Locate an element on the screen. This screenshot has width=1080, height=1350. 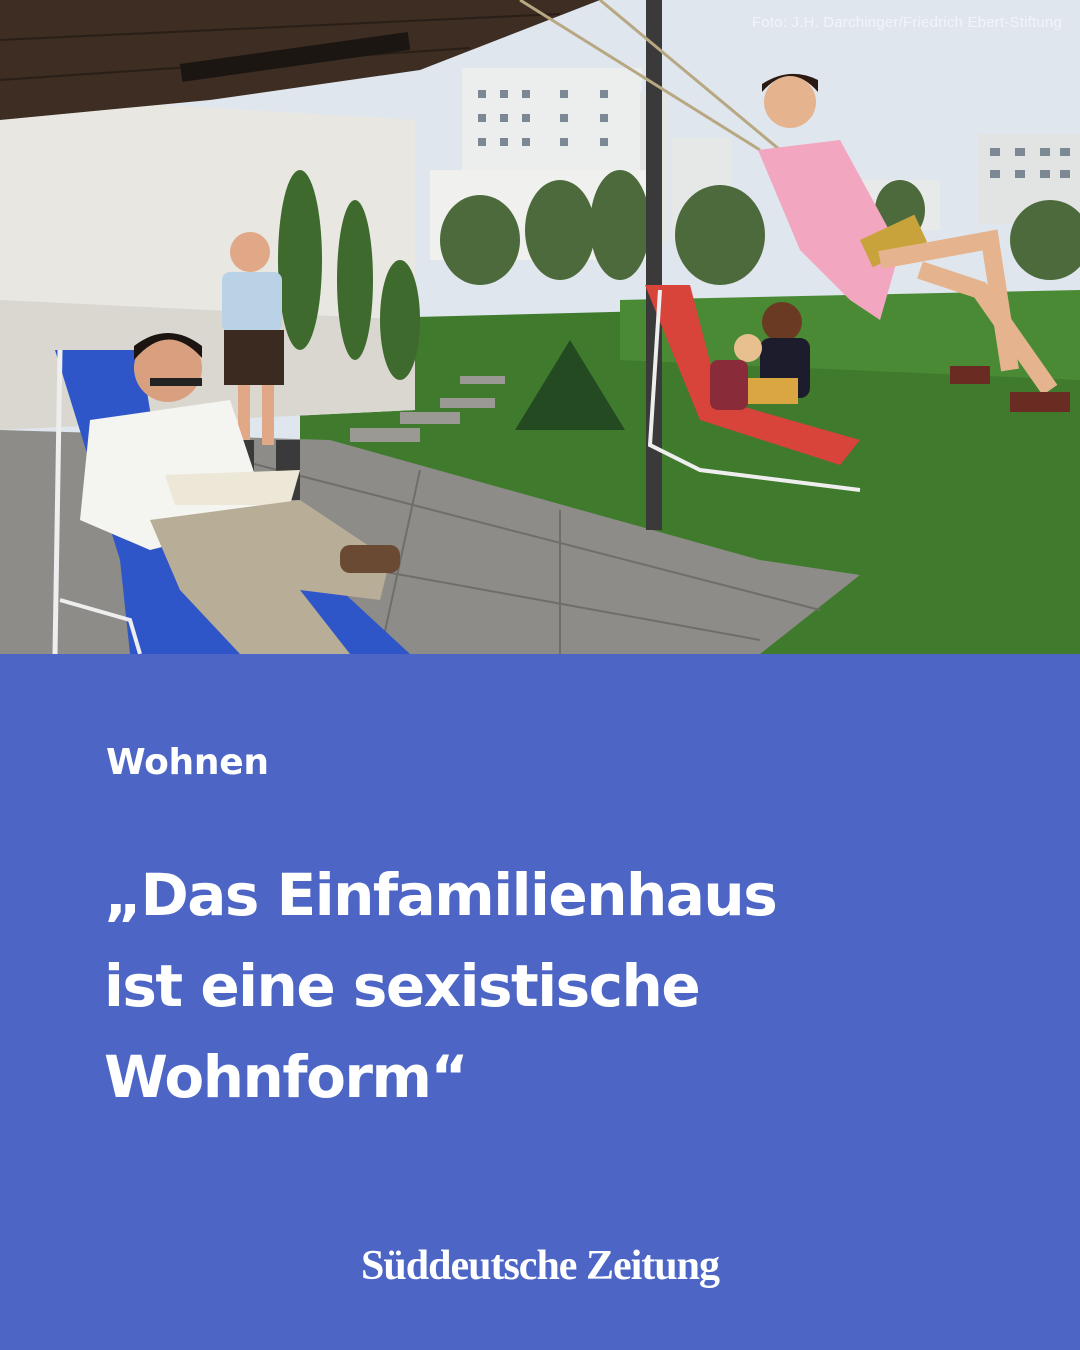
brand-logo: Süddeutsche Zeitung is located at coordinates (540, 1266).